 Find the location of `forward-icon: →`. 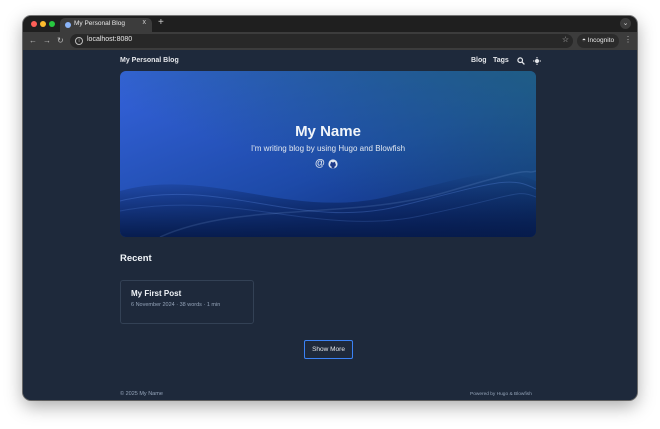

forward-icon: → is located at coordinates (47, 41).